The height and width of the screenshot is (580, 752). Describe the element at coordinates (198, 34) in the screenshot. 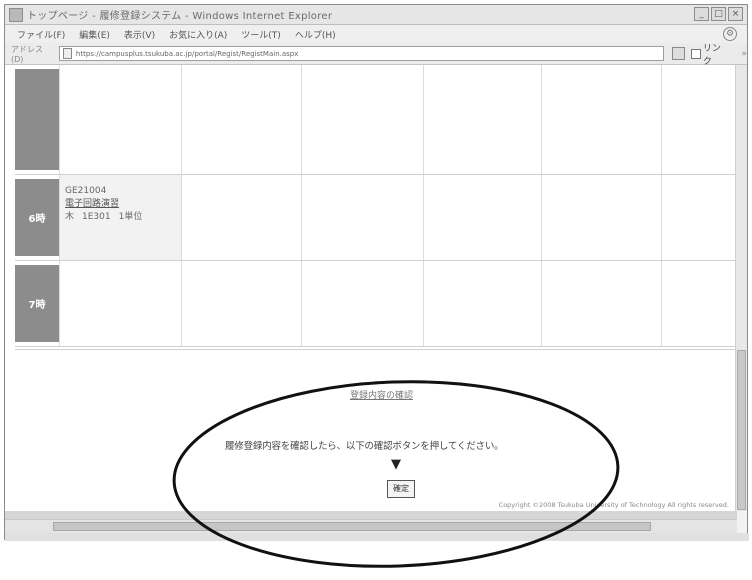

I see `menu-favorites: お気に入り(A)` at that location.